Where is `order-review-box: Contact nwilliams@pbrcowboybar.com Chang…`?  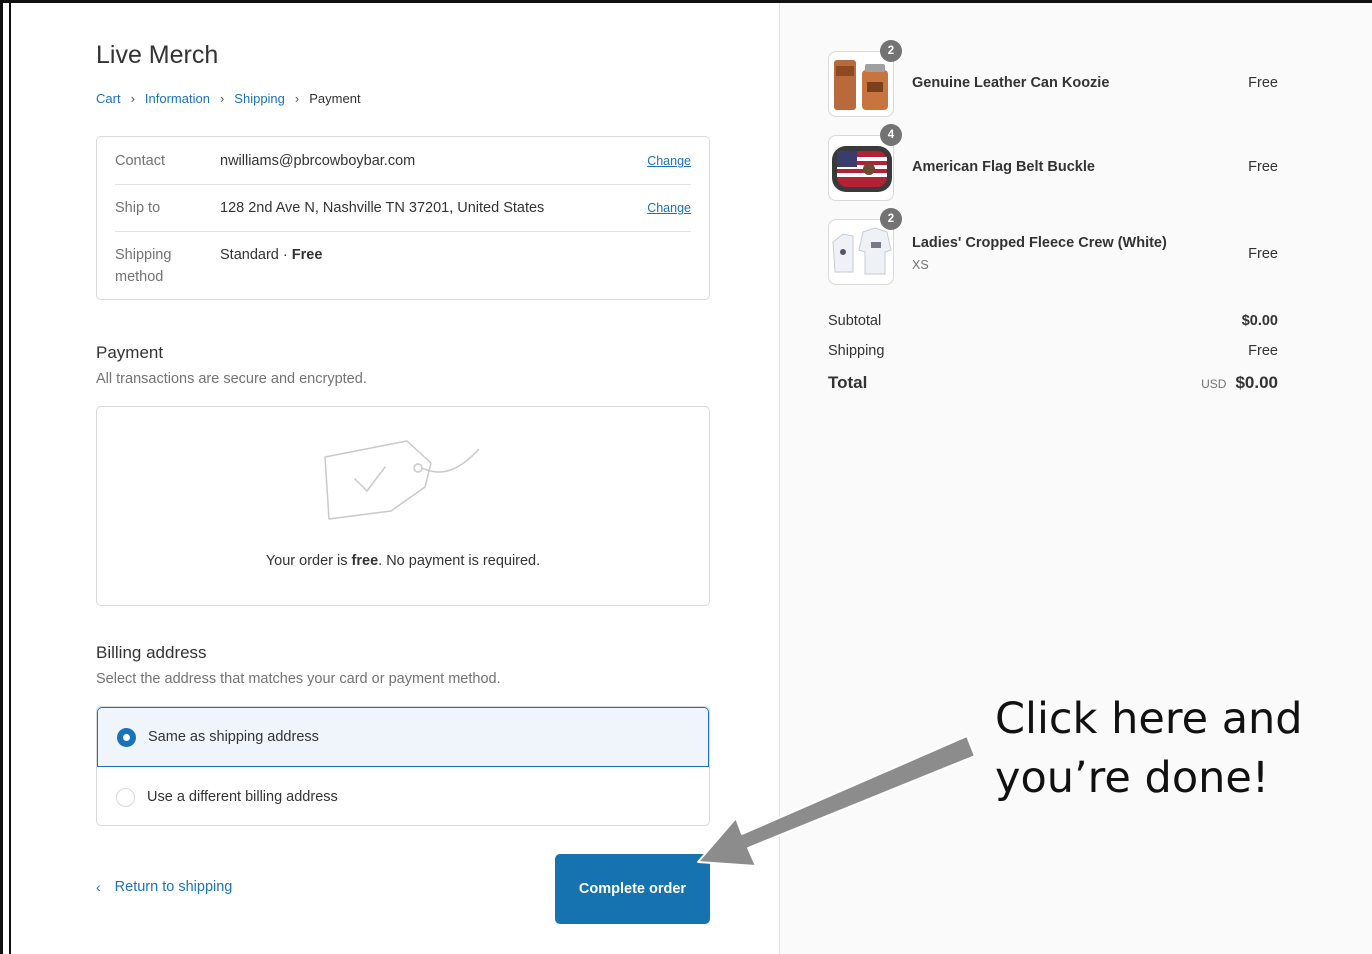
order-review-box: Contact nwilliams@pbrcowboybar.com Chang… is located at coordinates (403, 218).